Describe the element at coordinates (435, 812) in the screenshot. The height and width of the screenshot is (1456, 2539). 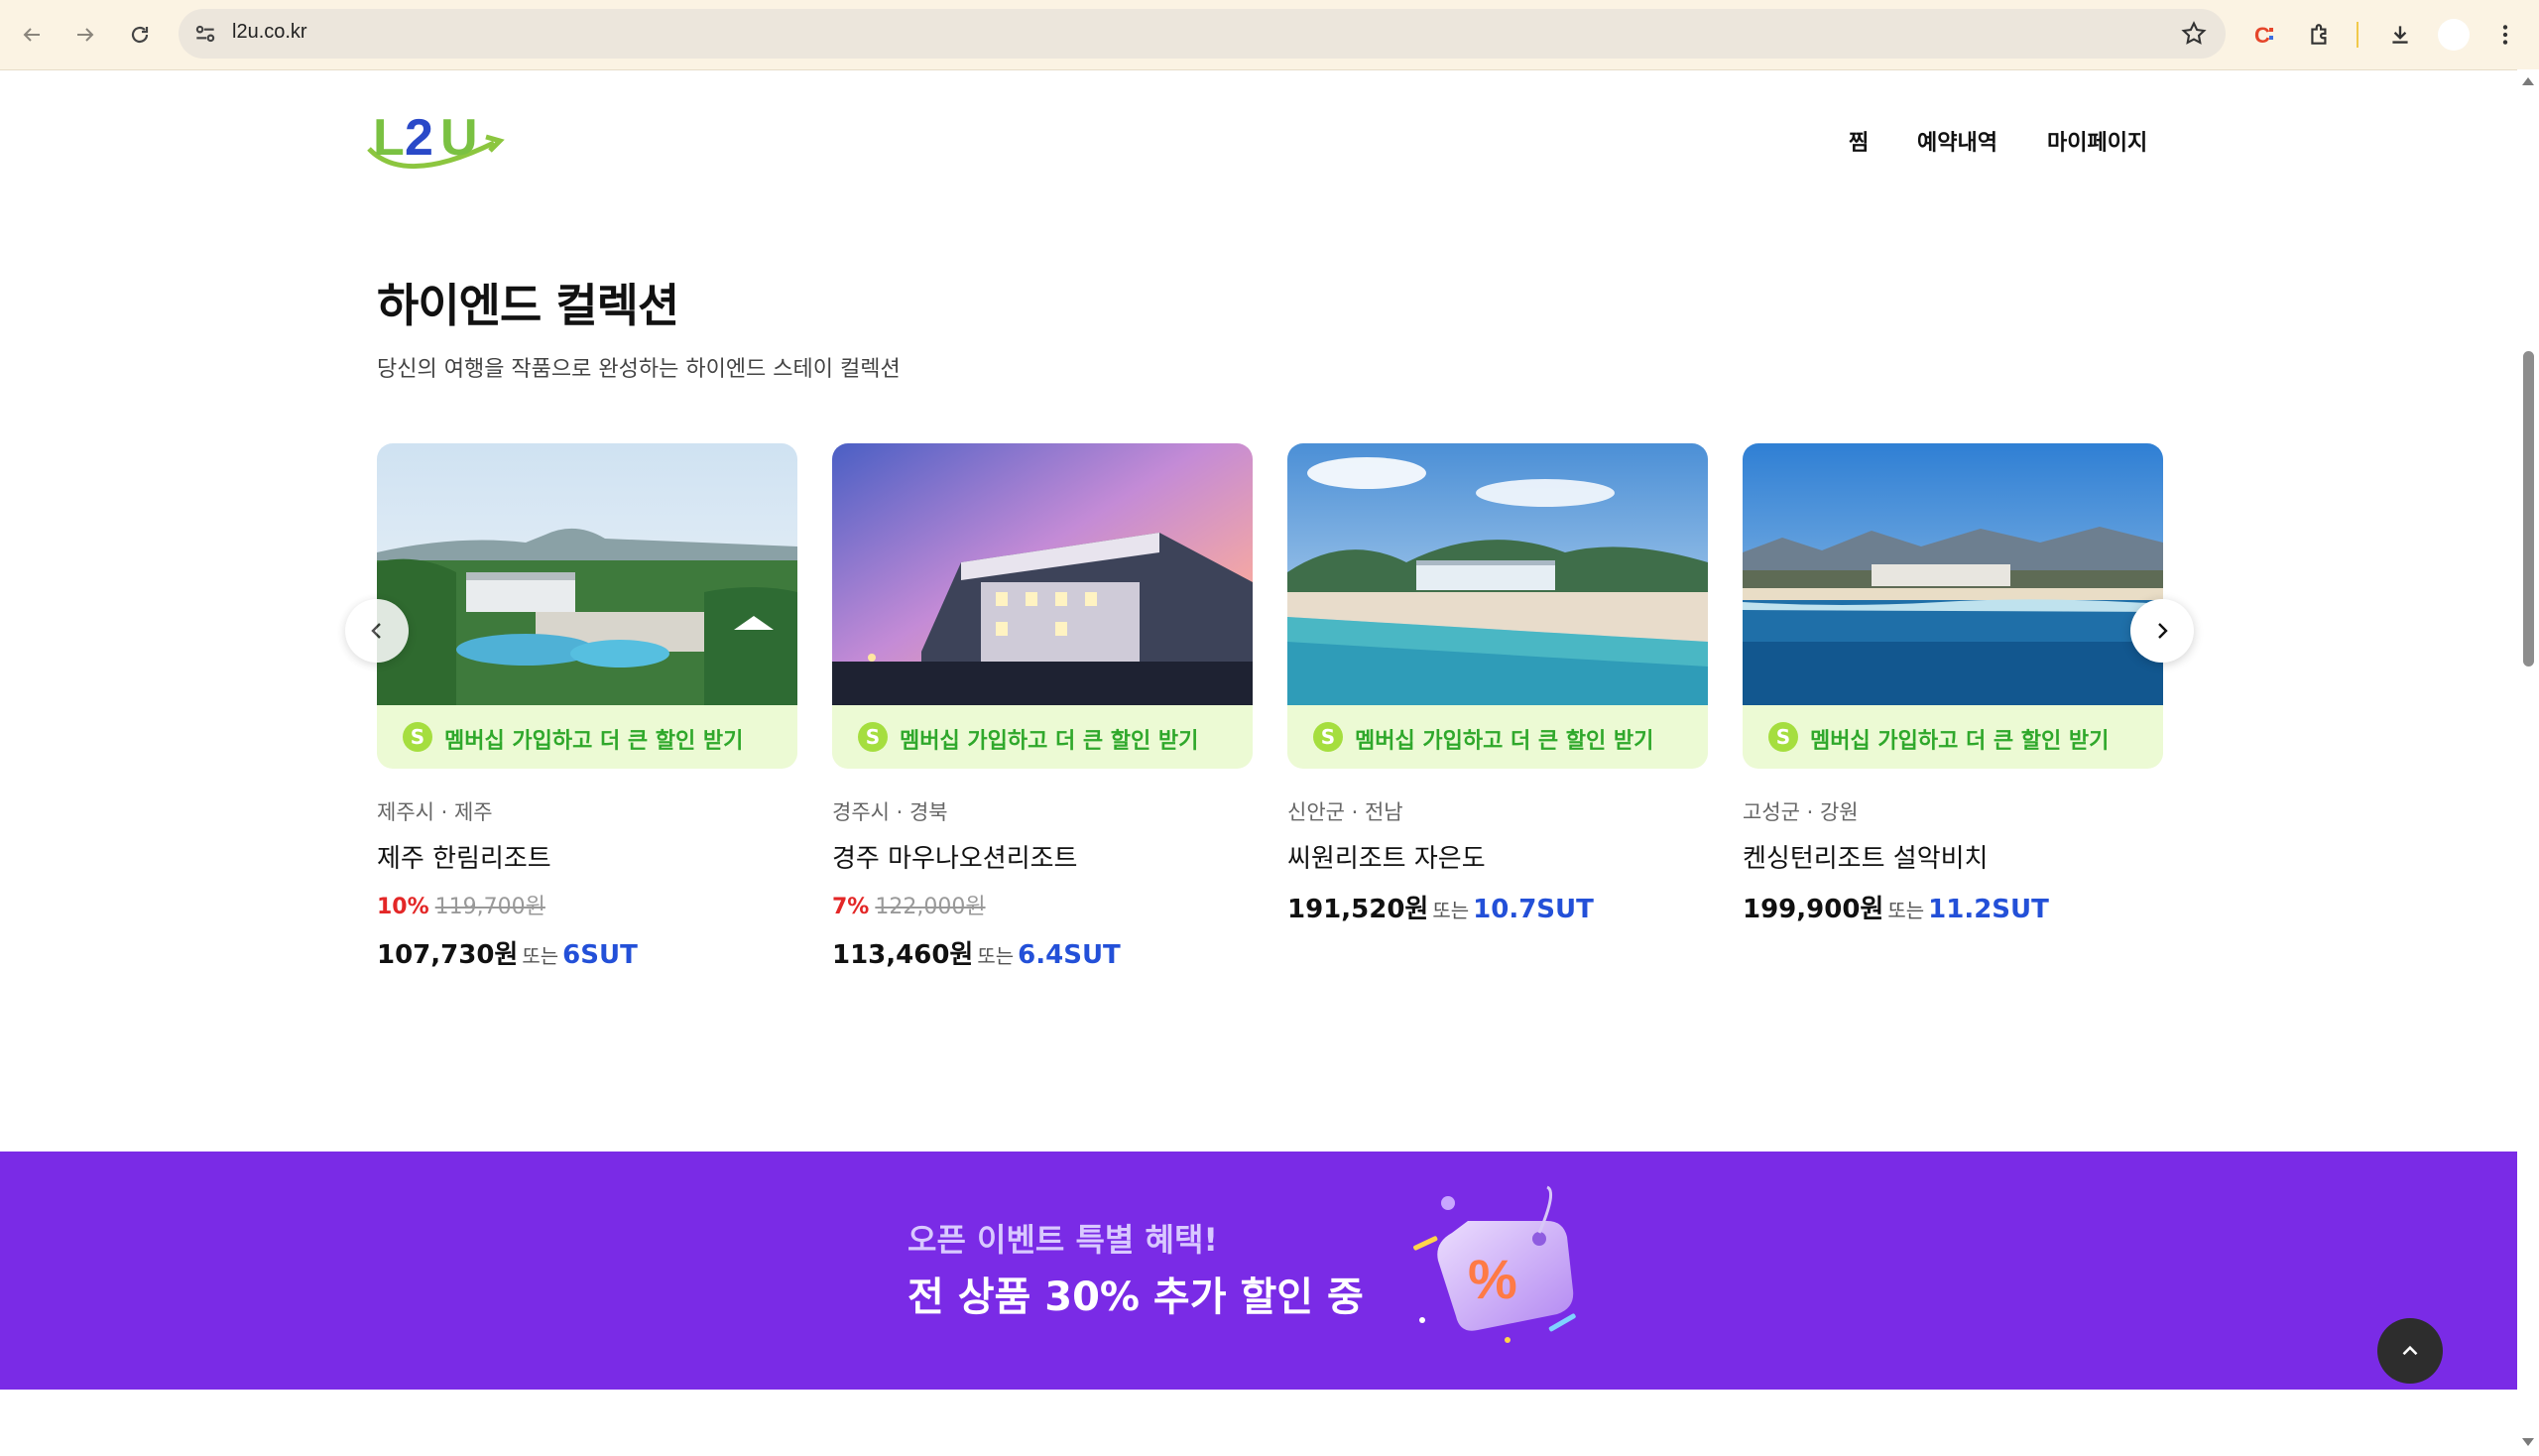
I see `card-region: 제주시 · 제주` at that location.